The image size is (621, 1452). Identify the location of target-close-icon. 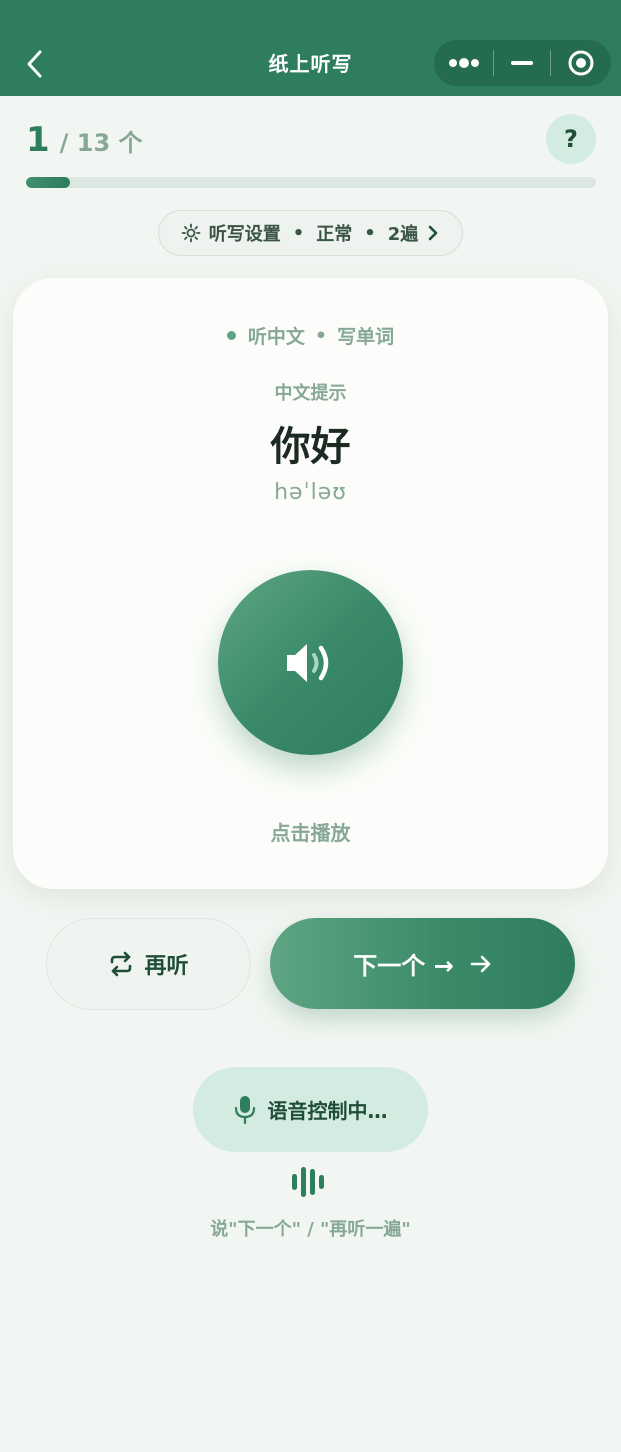
(581, 63).